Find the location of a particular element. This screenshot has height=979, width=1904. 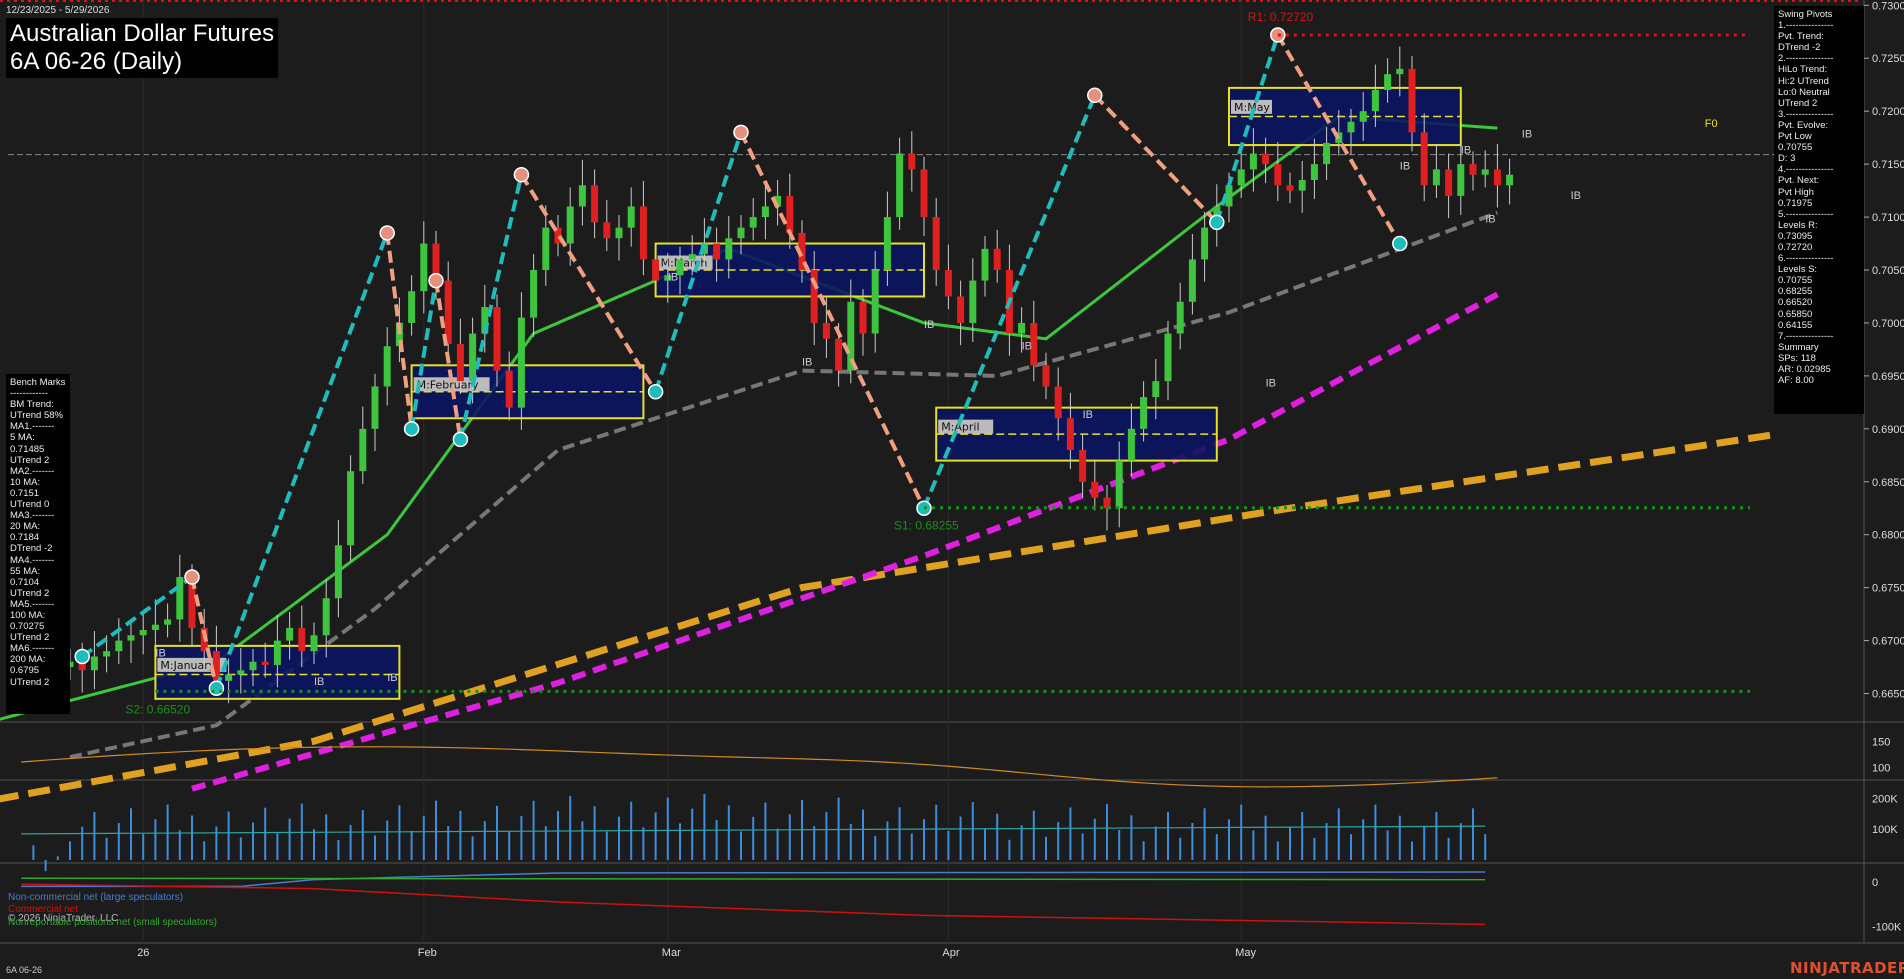

volume-tick-label: 100K is located at coordinates (1885, 830).